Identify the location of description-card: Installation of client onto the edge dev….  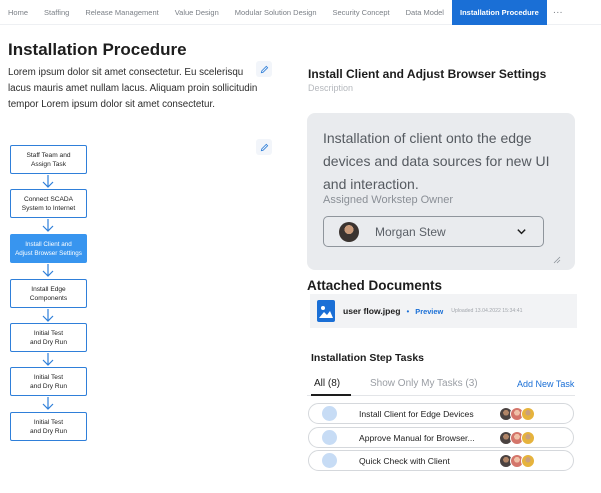
(441, 191).